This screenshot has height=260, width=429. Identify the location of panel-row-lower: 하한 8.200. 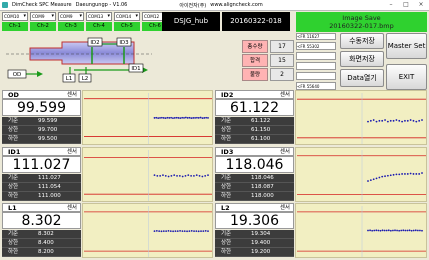
(41, 252).